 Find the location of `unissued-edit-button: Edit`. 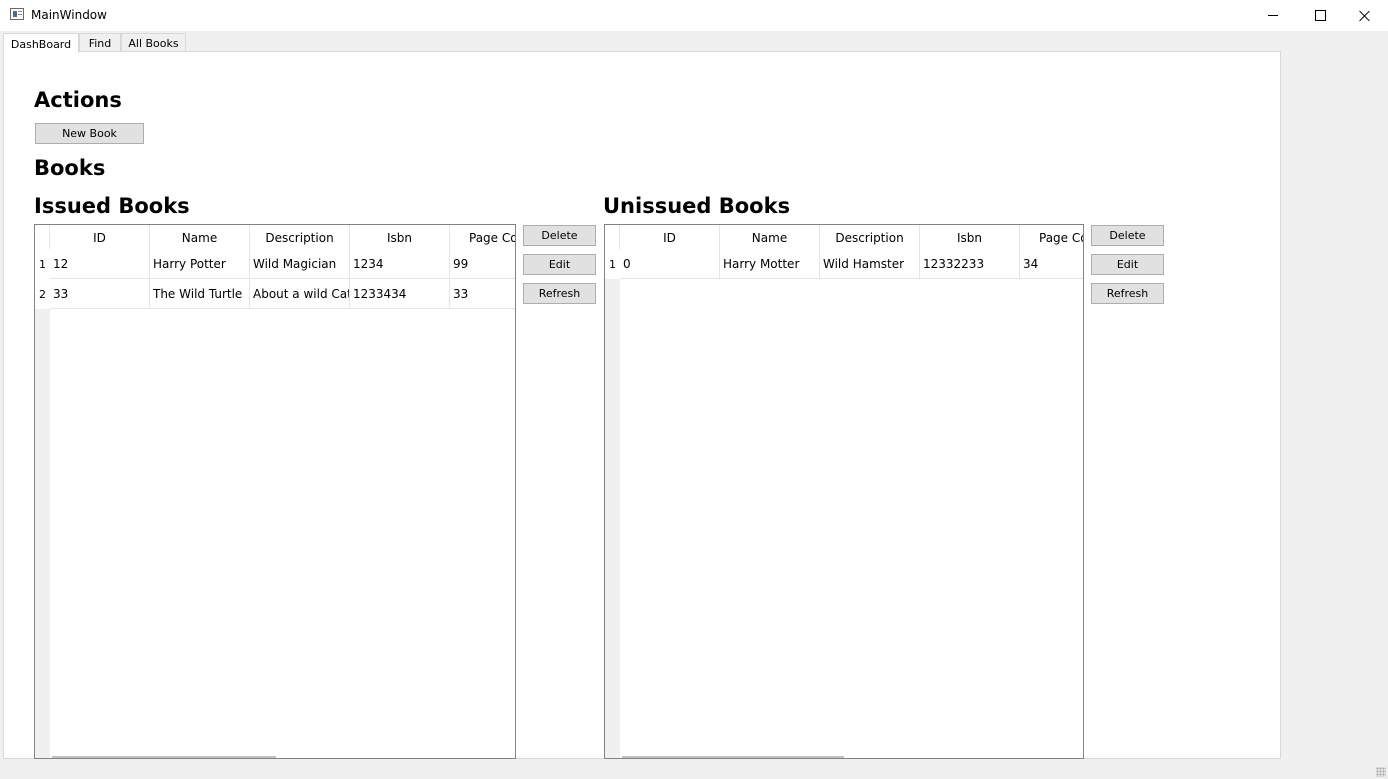

unissued-edit-button: Edit is located at coordinates (1127, 264).